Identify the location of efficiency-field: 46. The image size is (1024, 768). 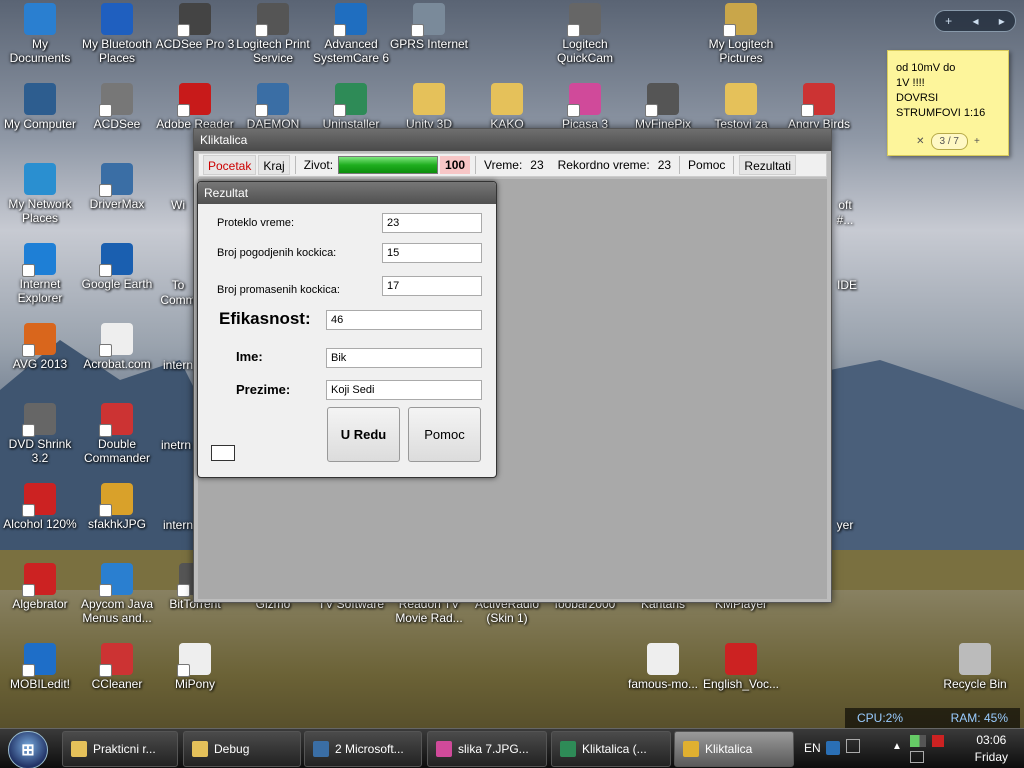
(404, 320).